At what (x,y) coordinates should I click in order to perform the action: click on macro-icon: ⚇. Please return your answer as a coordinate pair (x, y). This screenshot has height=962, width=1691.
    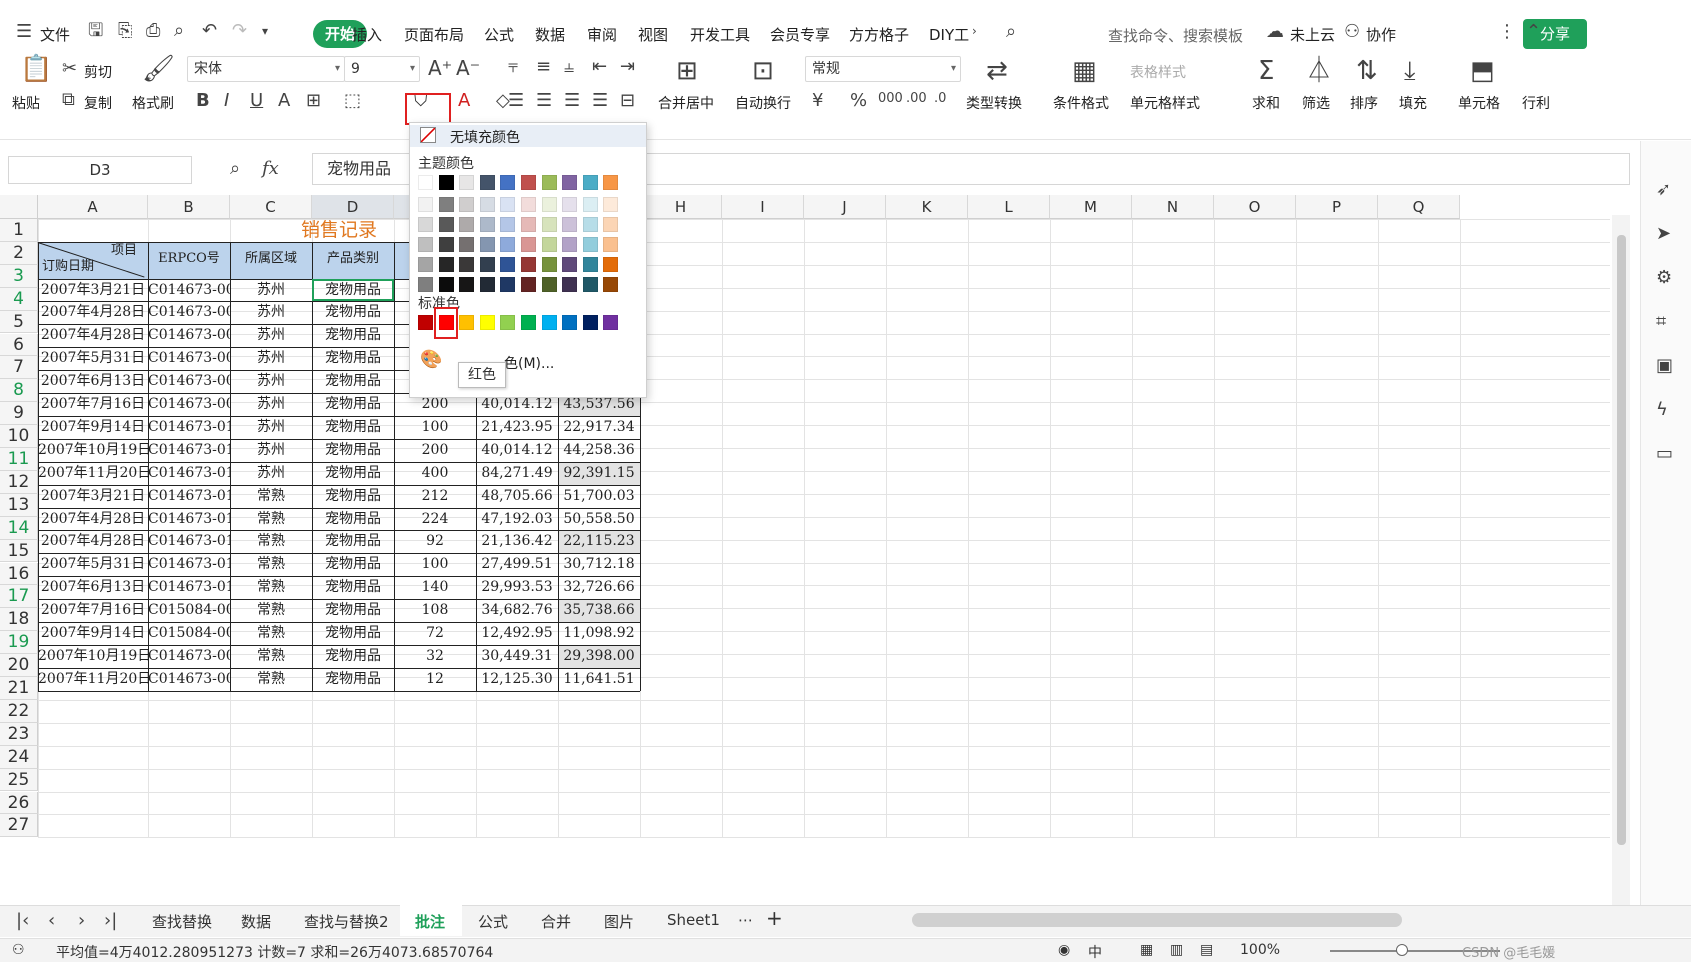
    Looking at the image, I should click on (18, 950).